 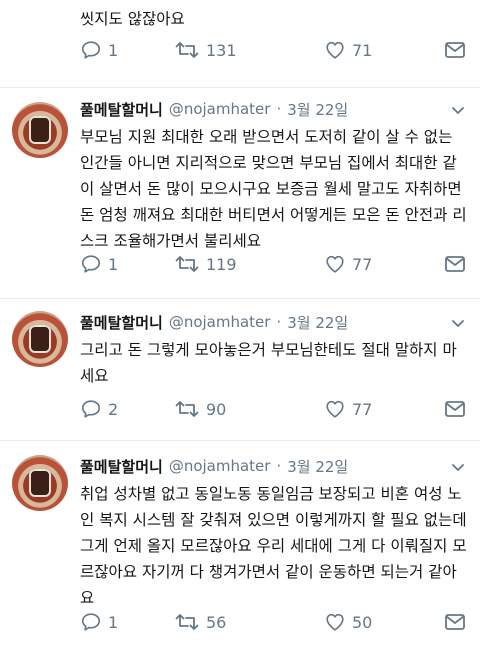 What do you see at coordinates (113, 409) in the screenshot?
I see `reply-count: 2` at bounding box center [113, 409].